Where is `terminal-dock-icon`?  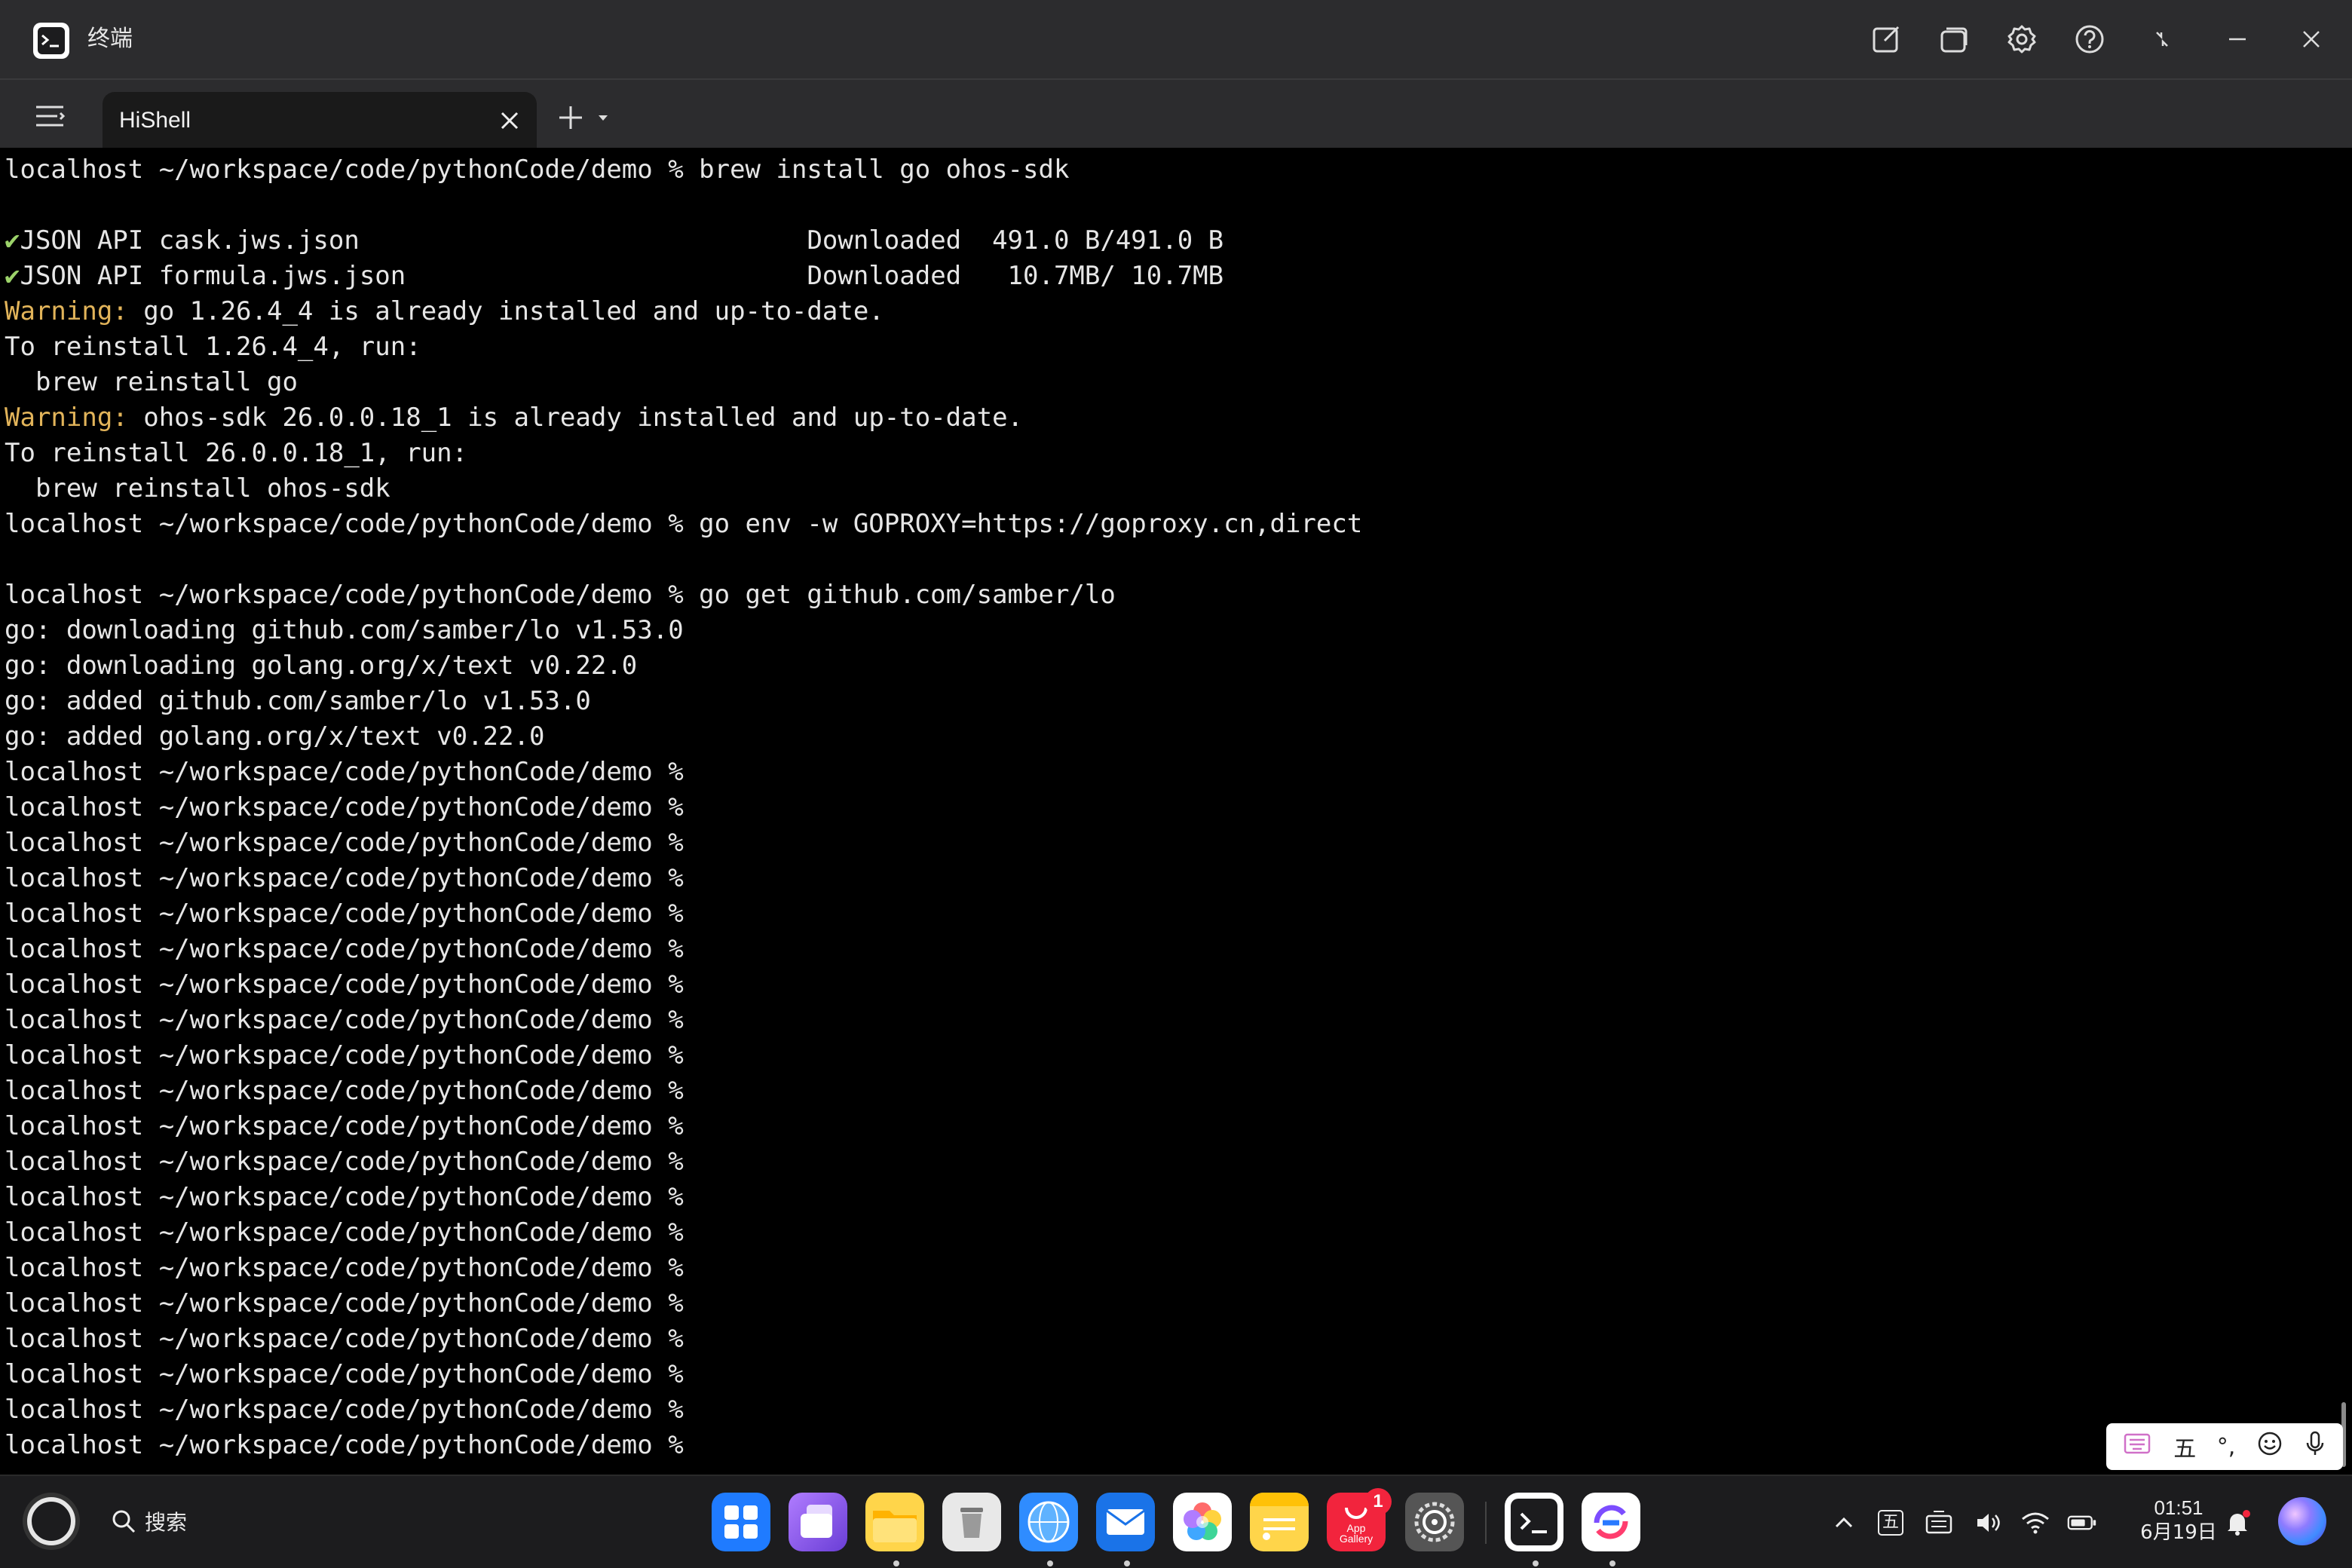
terminal-dock-icon is located at coordinates (1534, 1522).